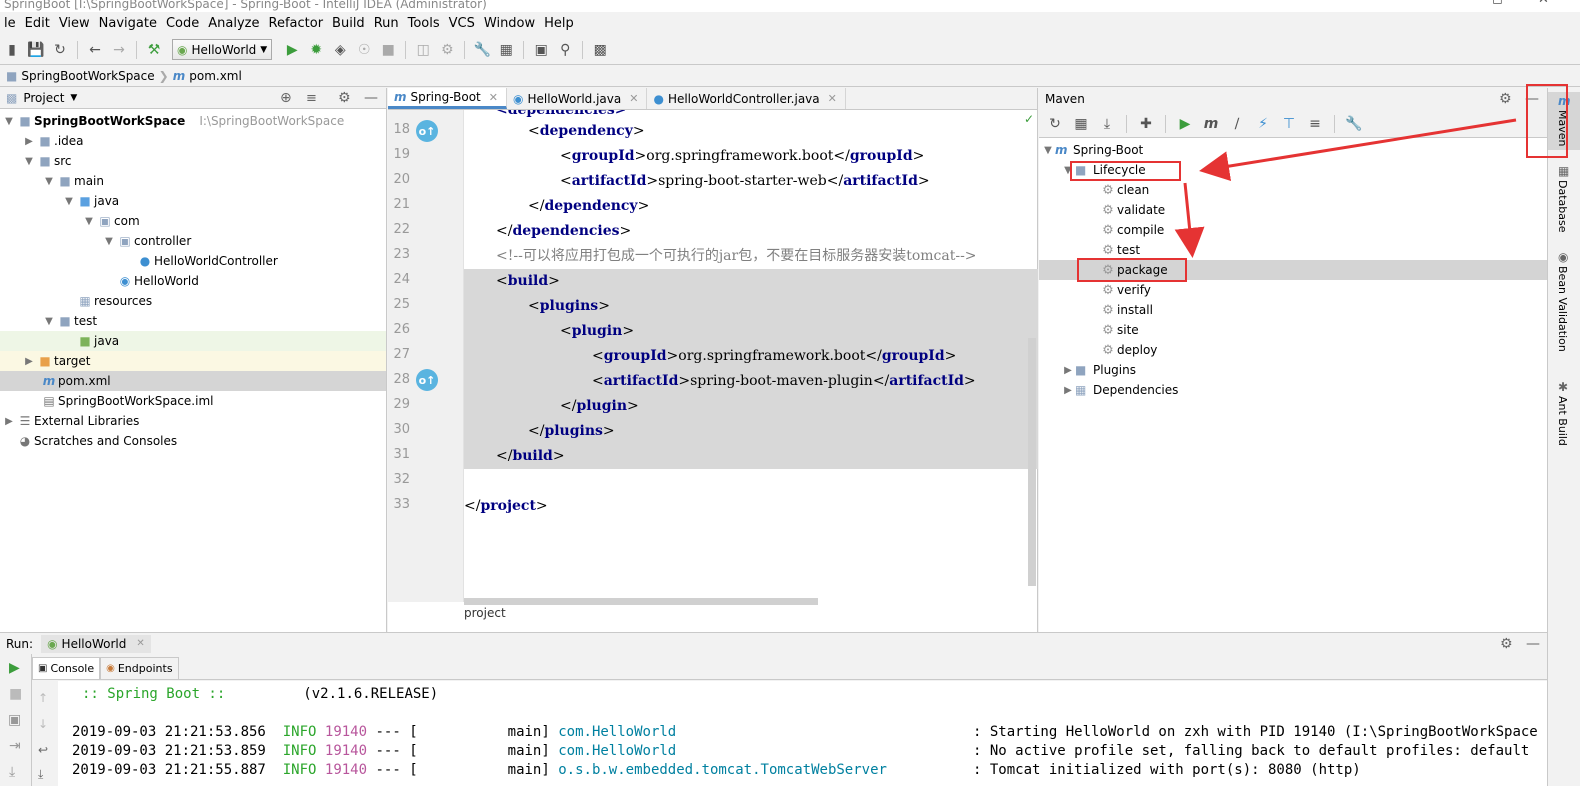  Describe the element at coordinates (234, 23) in the screenshot. I see `menu-analyze: Analyze` at that location.